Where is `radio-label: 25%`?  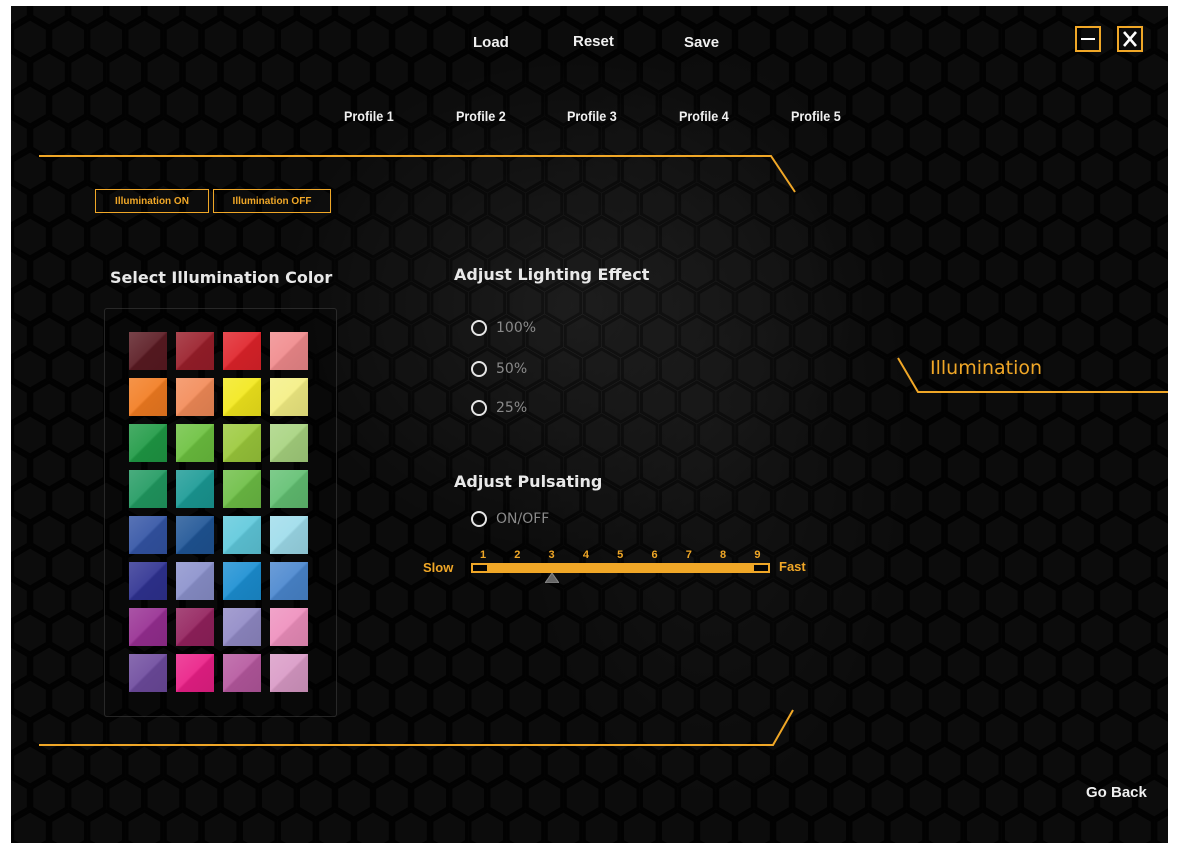
radio-label: 25% is located at coordinates (512, 408).